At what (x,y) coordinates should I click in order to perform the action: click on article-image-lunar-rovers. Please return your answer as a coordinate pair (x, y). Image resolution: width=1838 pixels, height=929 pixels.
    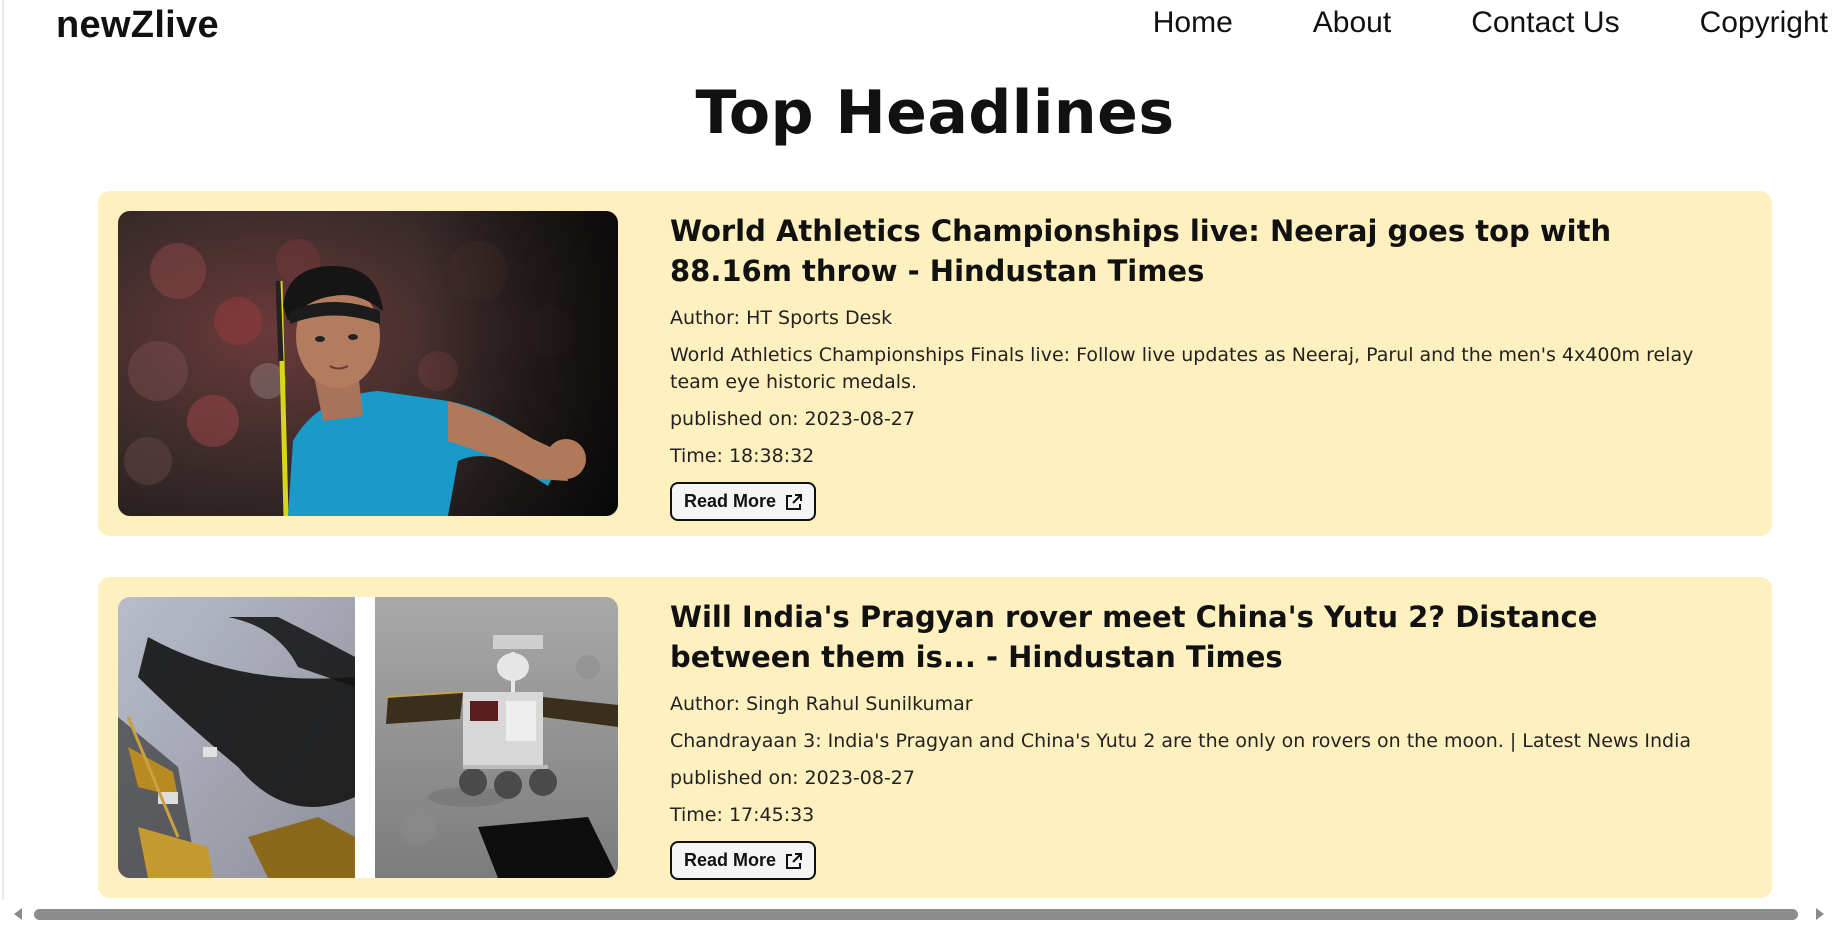
    Looking at the image, I should click on (368, 737).